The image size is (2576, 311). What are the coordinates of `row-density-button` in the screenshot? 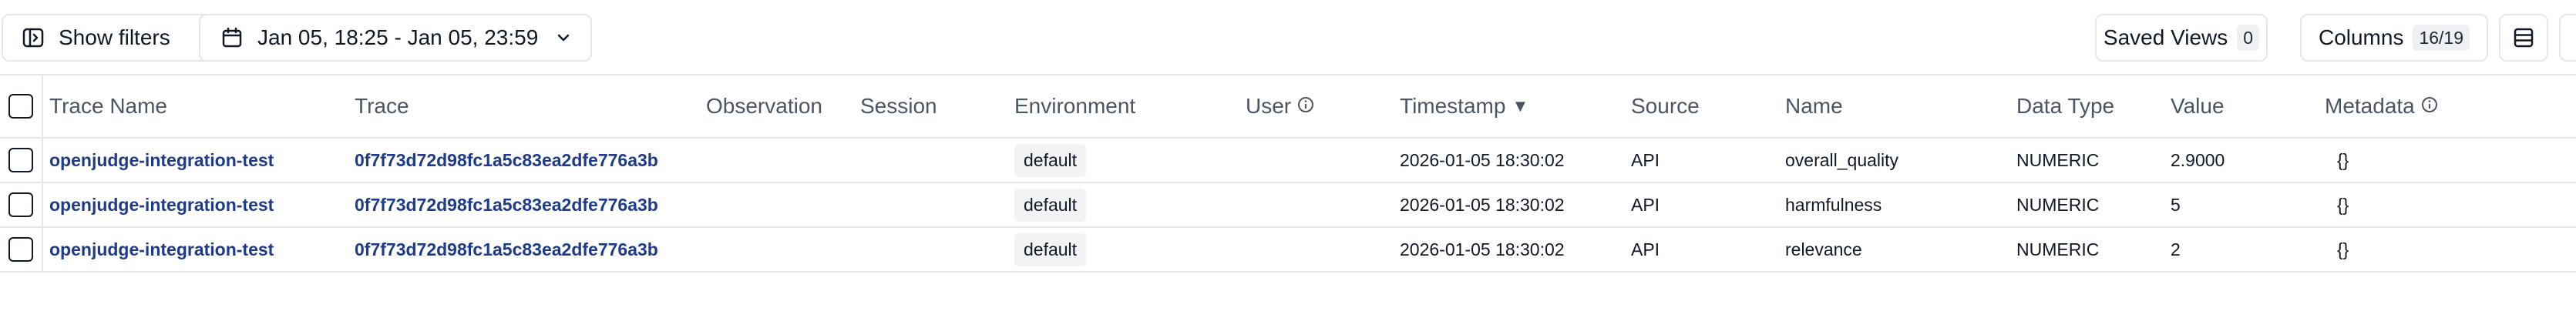 It's located at (2523, 38).